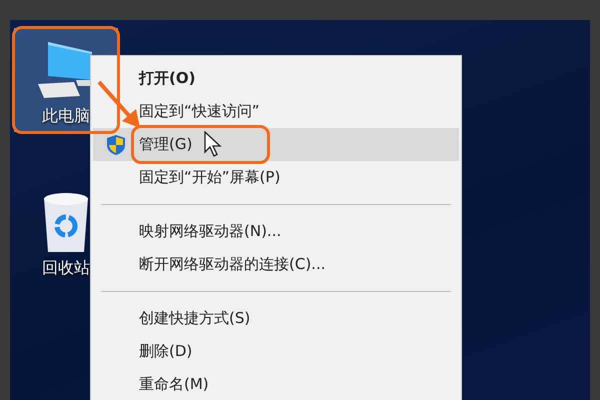 This screenshot has width=600, height=400. I want to click on cursor-icon, so click(213, 144).